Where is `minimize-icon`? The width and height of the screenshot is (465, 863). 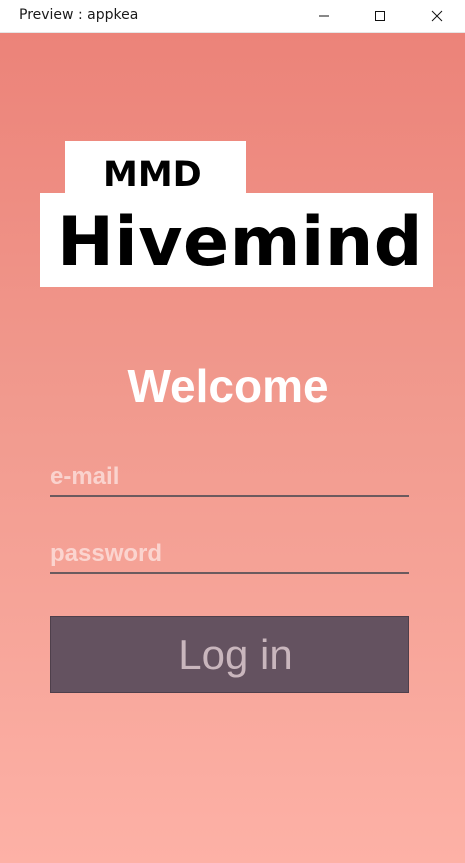 minimize-icon is located at coordinates (324, 16).